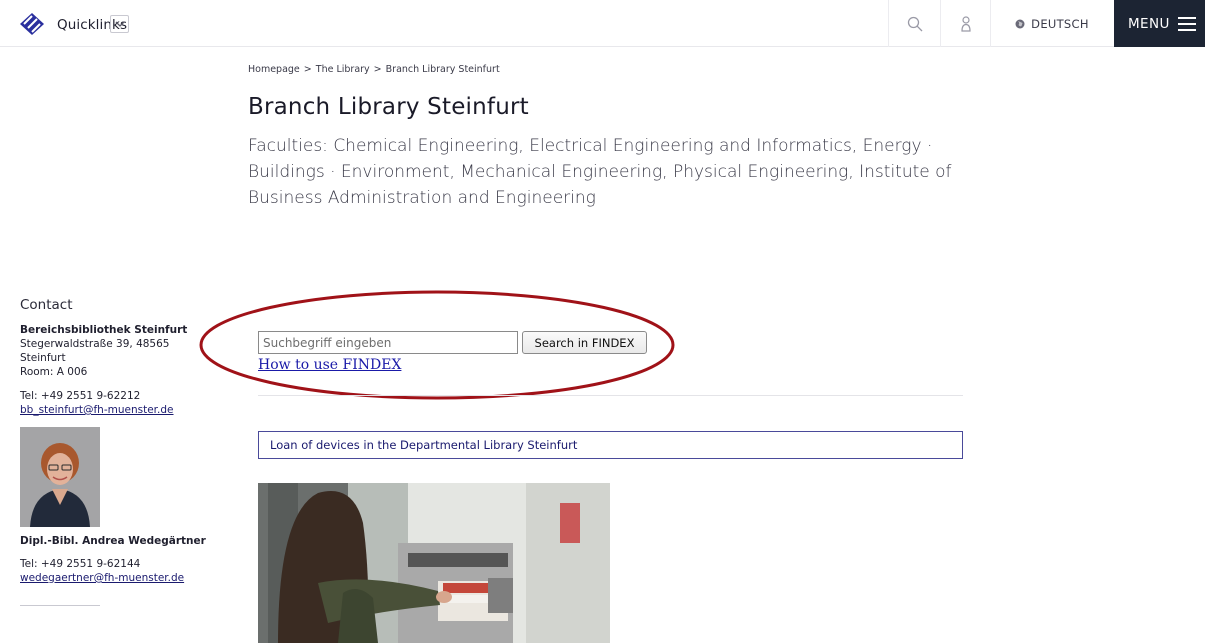  Describe the element at coordinates (1020, 23) in the screenshot. I see `globe-icon` at that location.